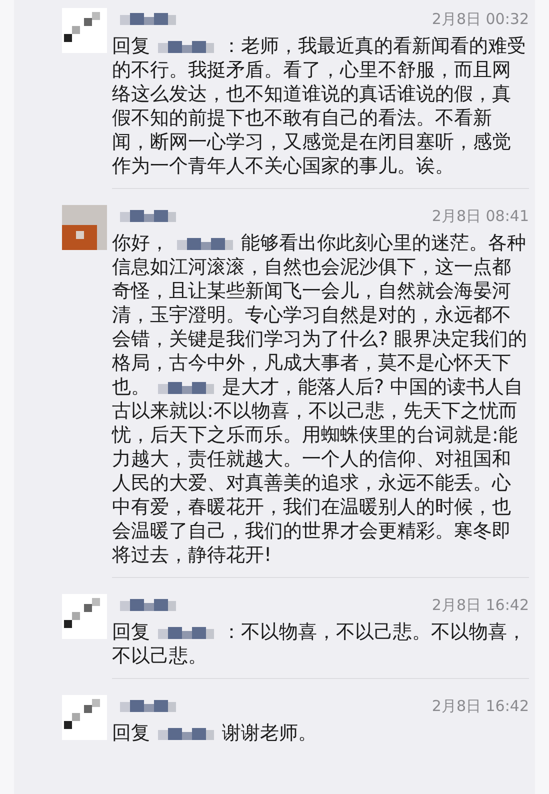 Image resolution: width=549 pixels, height=794 pixels. What do you see at coordinates (480, 19) in the screenshot?
I see `comment-time: 2月8日 00:32` at bounding box center [480, 19].